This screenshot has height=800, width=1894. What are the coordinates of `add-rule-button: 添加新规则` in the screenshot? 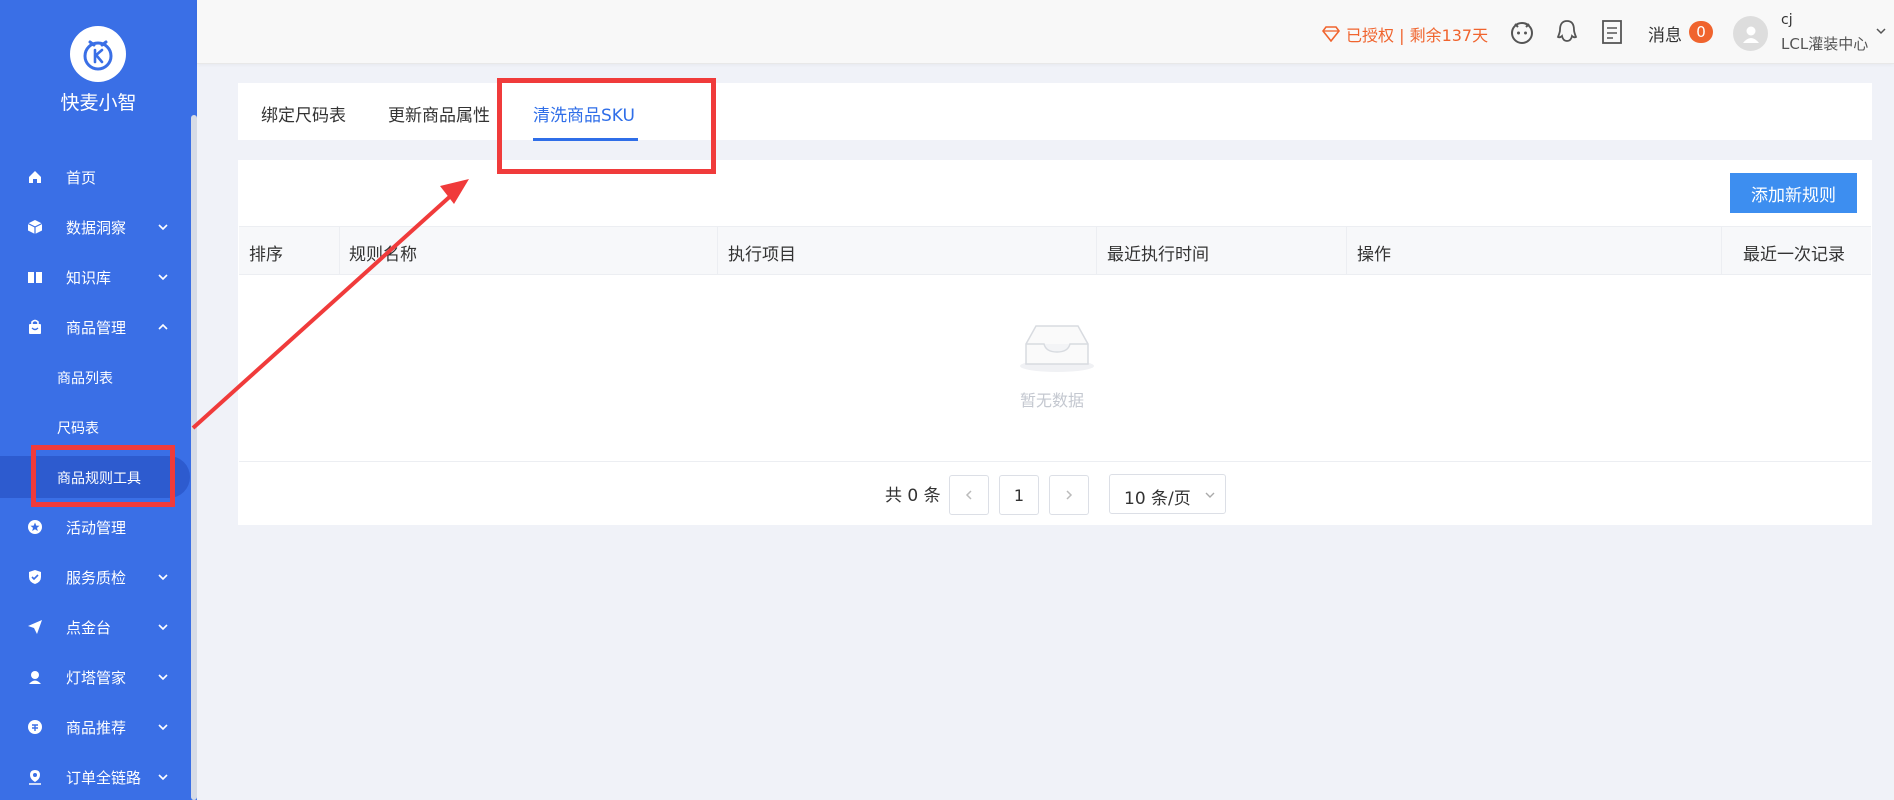 It's located at (1793, 193).